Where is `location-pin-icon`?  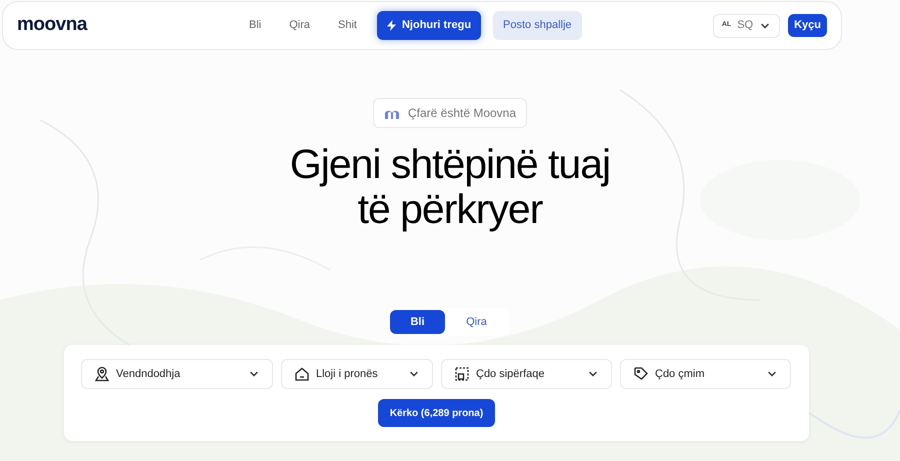 location-pin-icon is located at coordinates (102, 374).